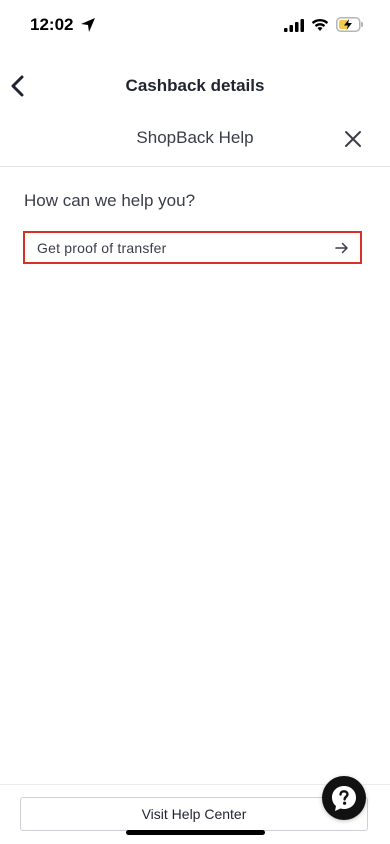 This screenshot has height=844, width=390. I want to click on help-chat-button, so click(344, 798).